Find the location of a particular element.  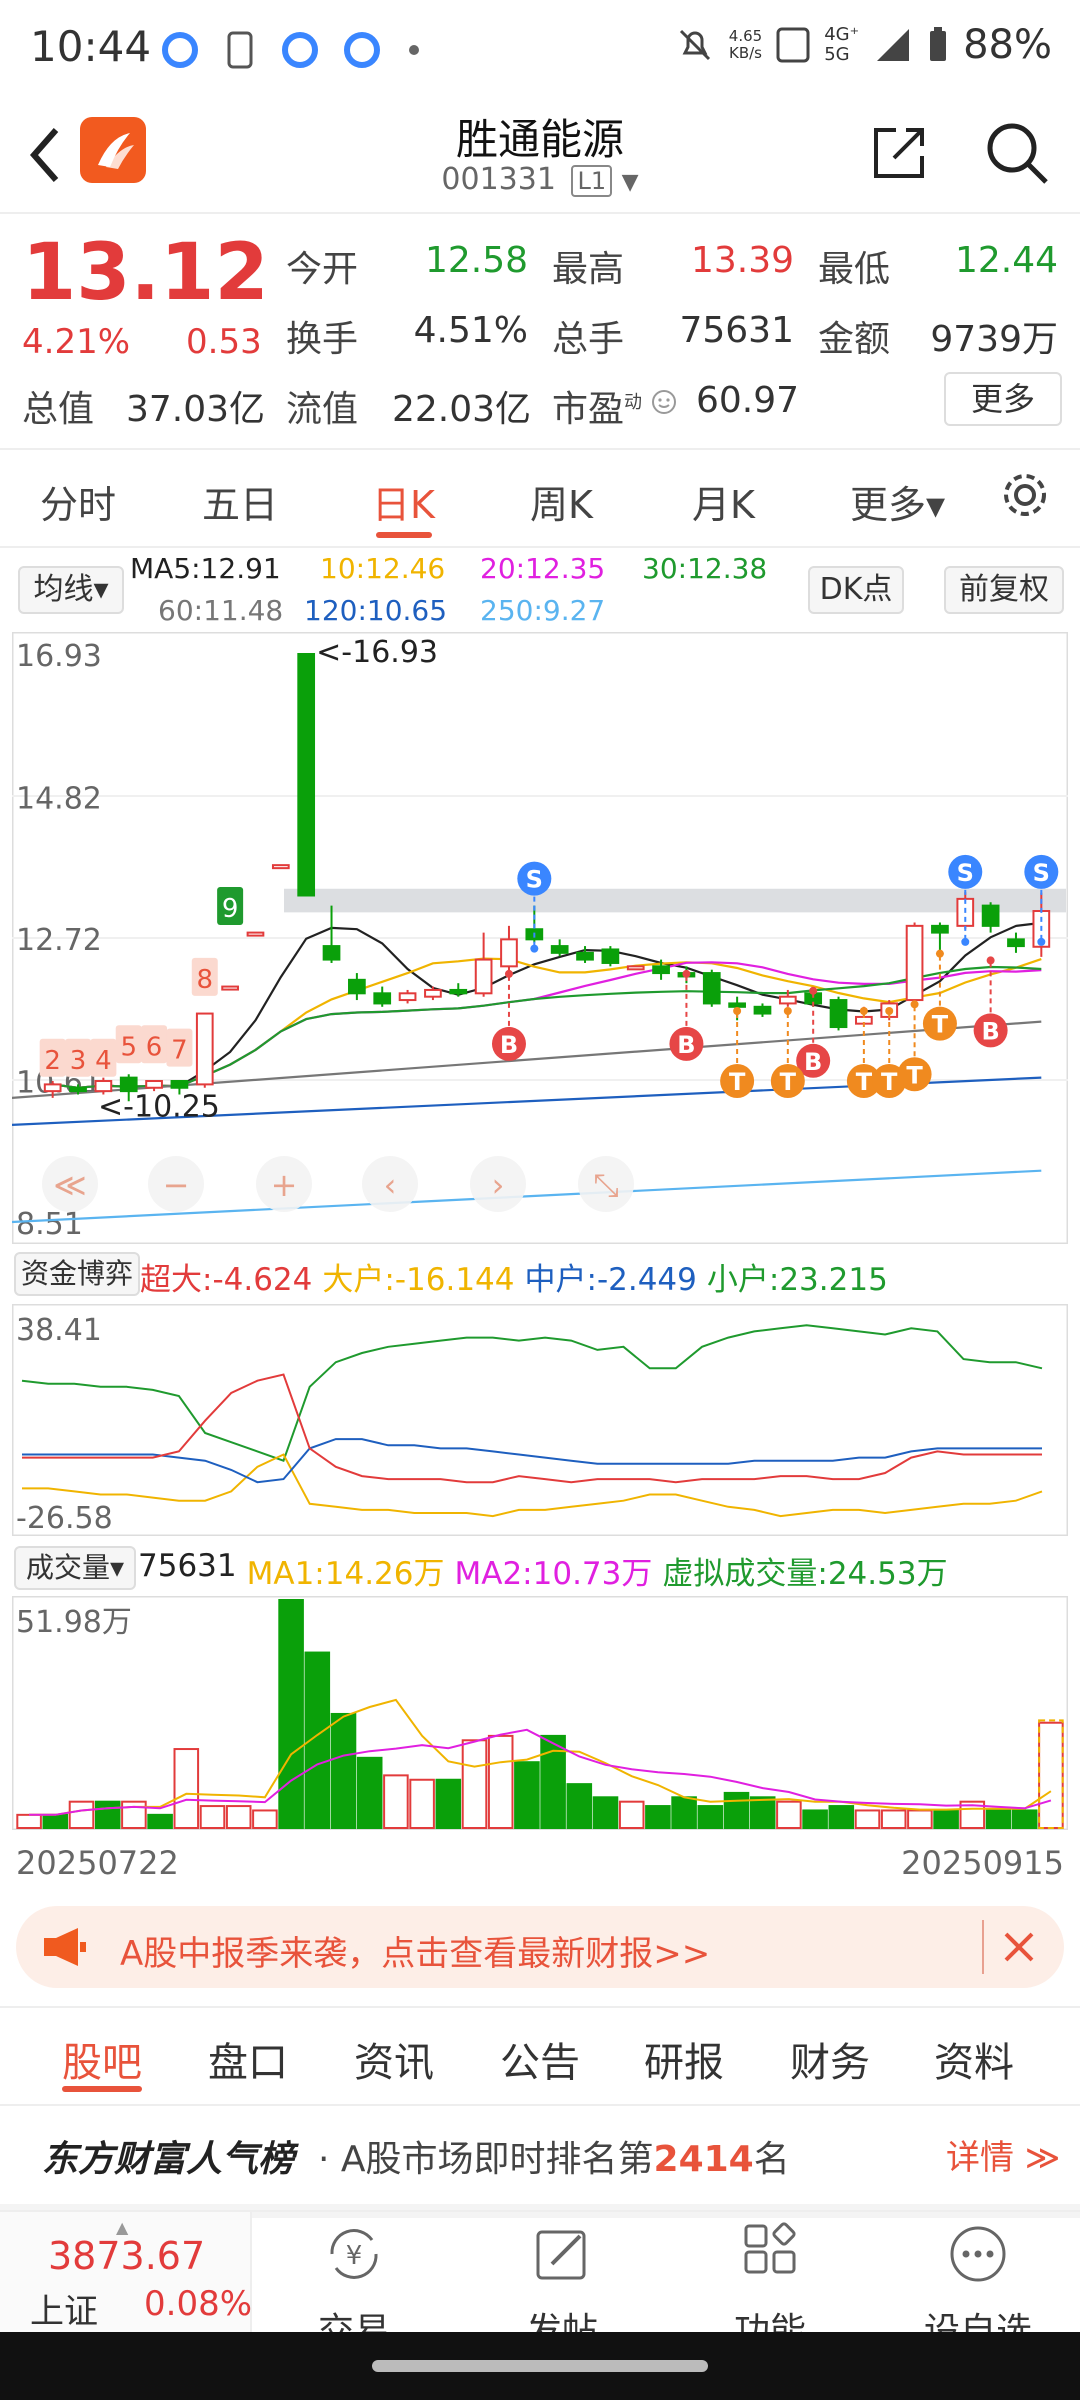

hd-icon is located at coordinates (793, 45).